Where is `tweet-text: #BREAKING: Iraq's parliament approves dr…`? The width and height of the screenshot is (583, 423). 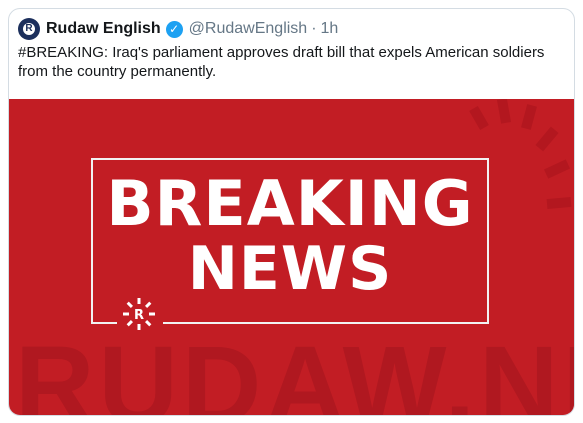 tweet-text: #BREAKING: Iraq's parliament approves dr… is located at coordinates (281, 62).